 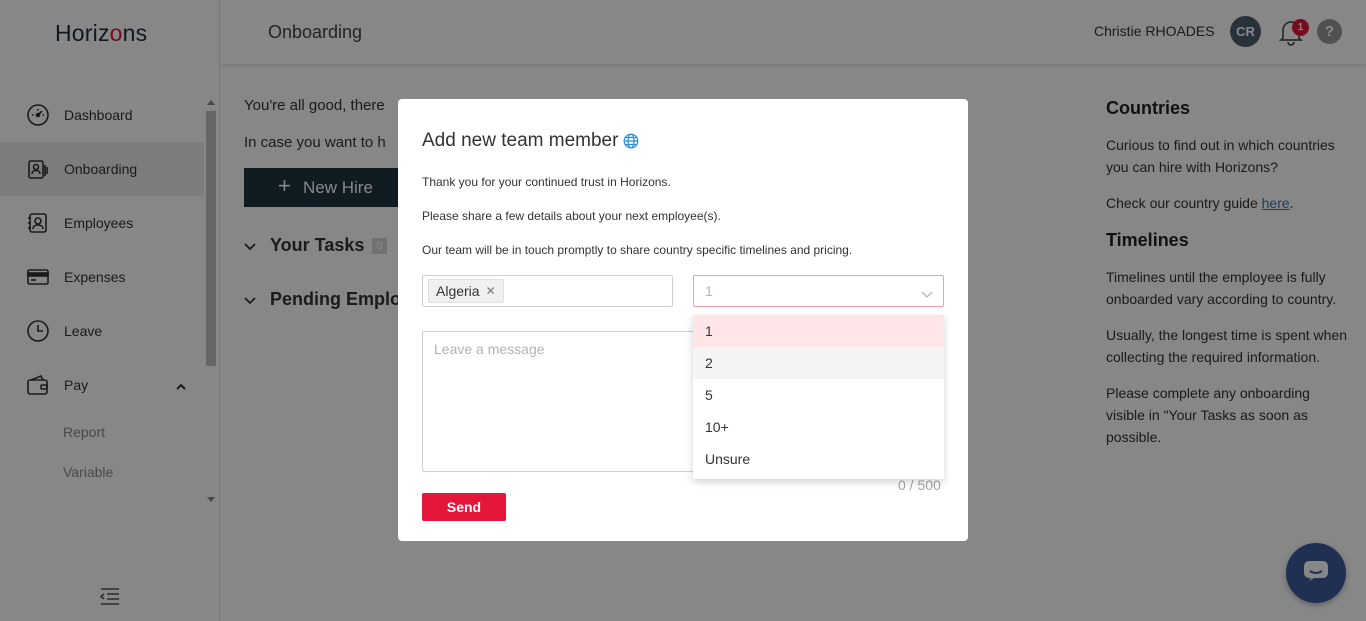 I want to click on country-tag-label: Algeria, so click(x=458, y=291).